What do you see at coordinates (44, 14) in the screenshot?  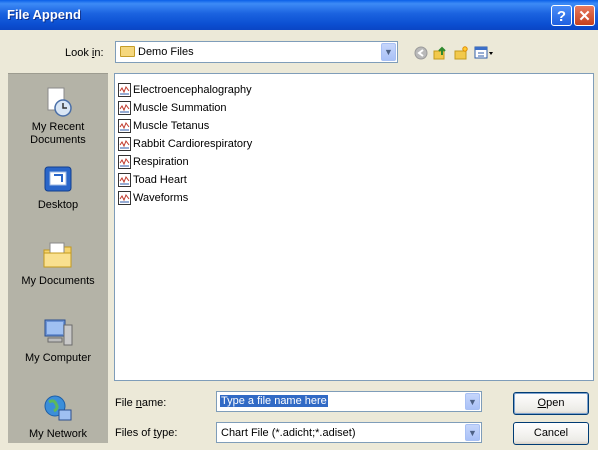 I see `window-title: File Append` at bounding box center [44, 14].